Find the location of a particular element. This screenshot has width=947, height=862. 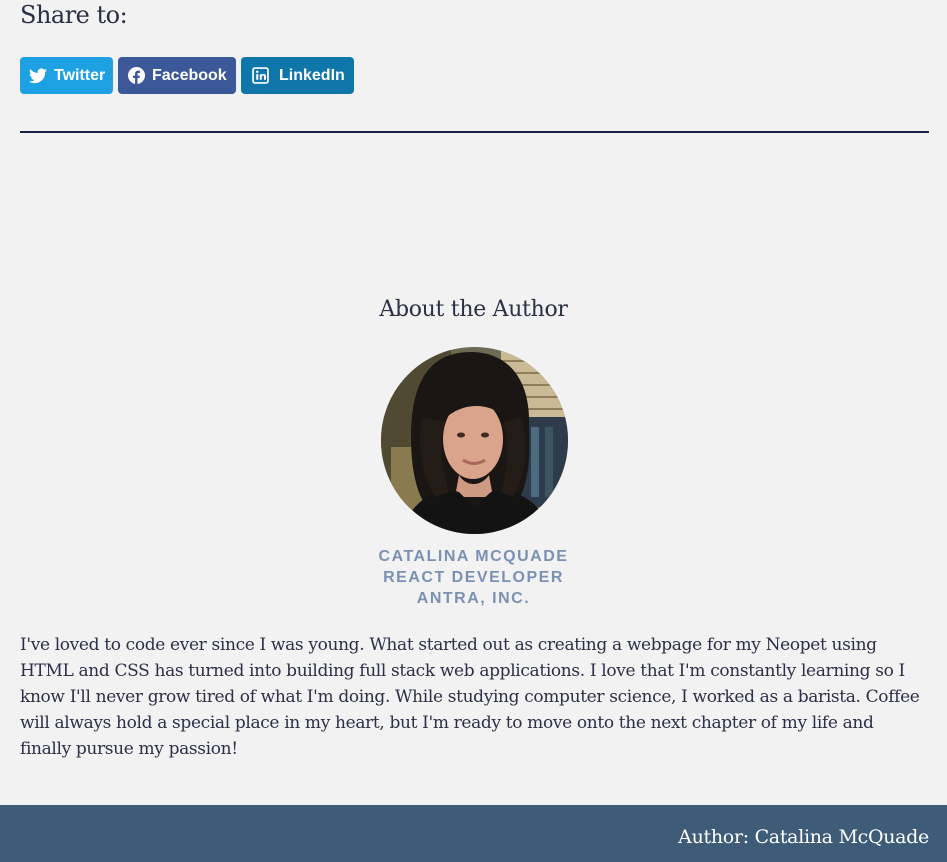

about-author-heading: About the Author is located at coordinates (473, 309).